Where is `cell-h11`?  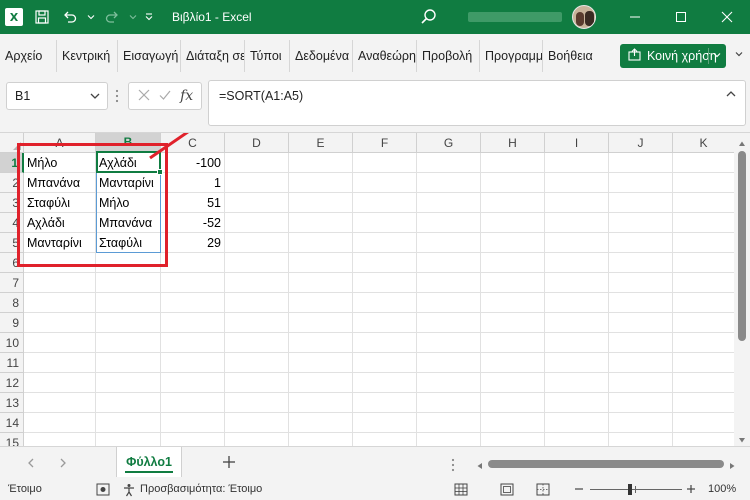
cell-h11 is located at coordinates (513, 363).